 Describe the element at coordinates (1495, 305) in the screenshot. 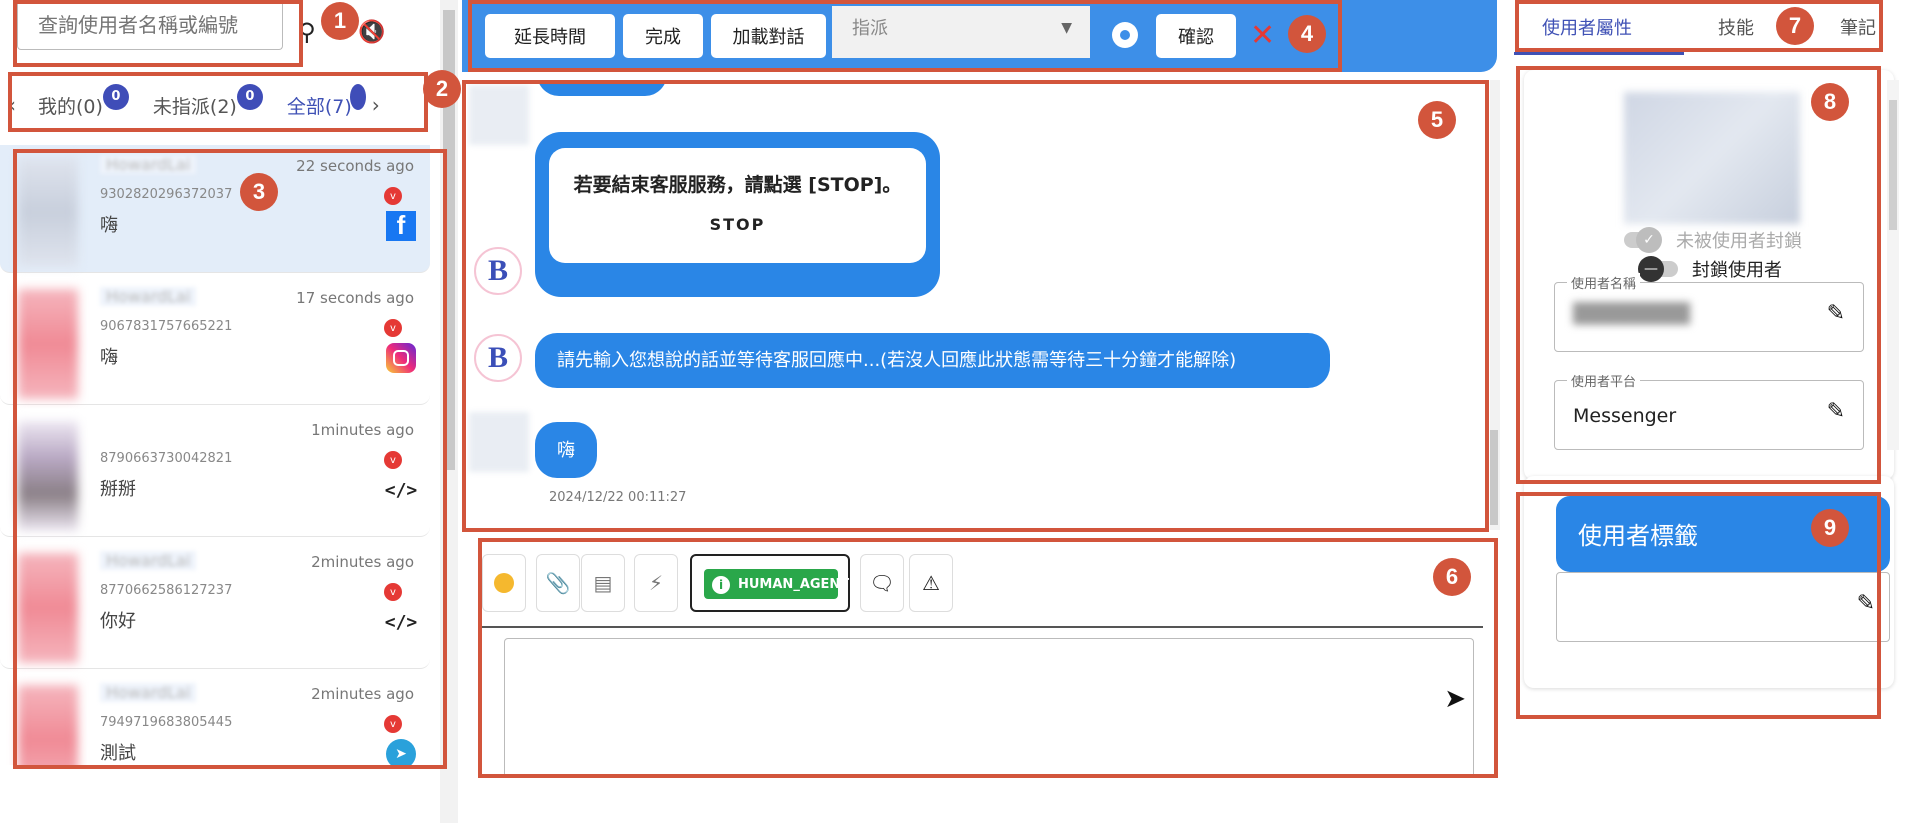

I see `chat-scrollbar` at that location.